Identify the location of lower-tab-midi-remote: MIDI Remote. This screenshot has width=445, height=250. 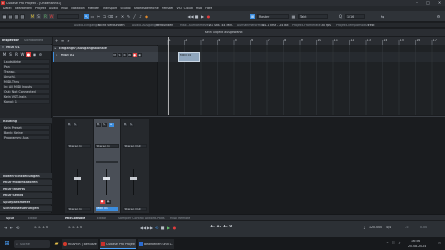
(180, 218).